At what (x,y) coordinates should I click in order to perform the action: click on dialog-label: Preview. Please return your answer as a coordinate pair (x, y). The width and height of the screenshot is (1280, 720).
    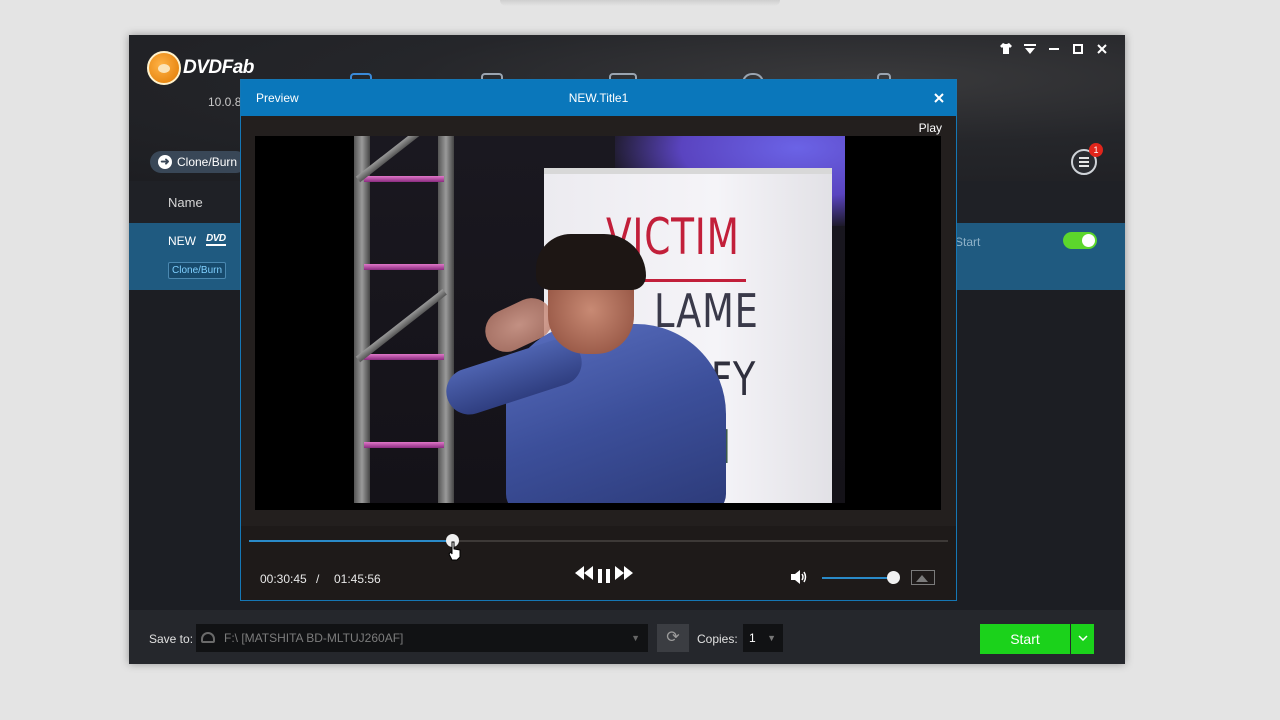
    Looking at the image, I should click on (277, 98).